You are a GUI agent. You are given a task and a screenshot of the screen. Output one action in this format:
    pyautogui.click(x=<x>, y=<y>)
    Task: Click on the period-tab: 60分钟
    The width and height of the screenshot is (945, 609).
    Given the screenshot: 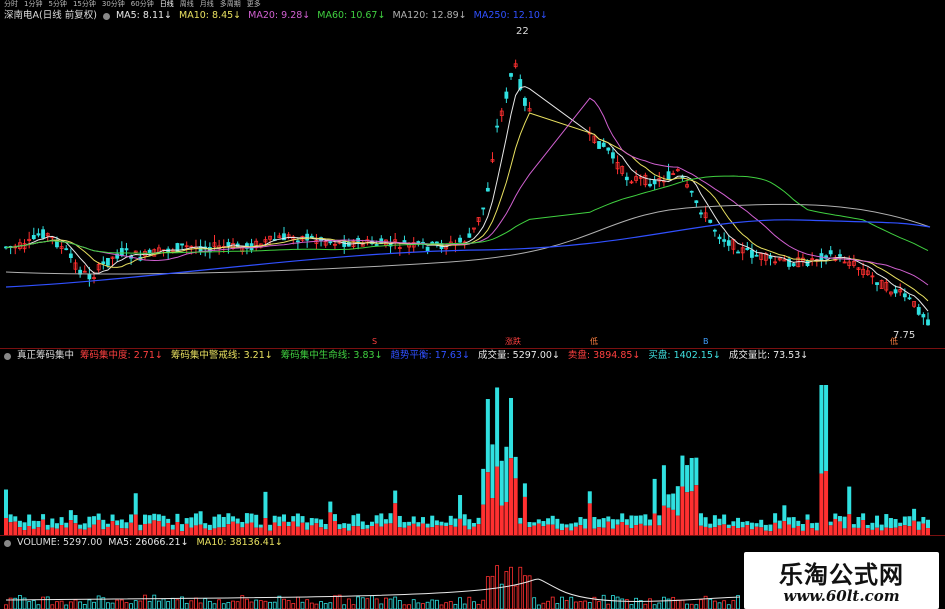 What is the action you would take?
    pyautogui.click(x=142, y=4)
    